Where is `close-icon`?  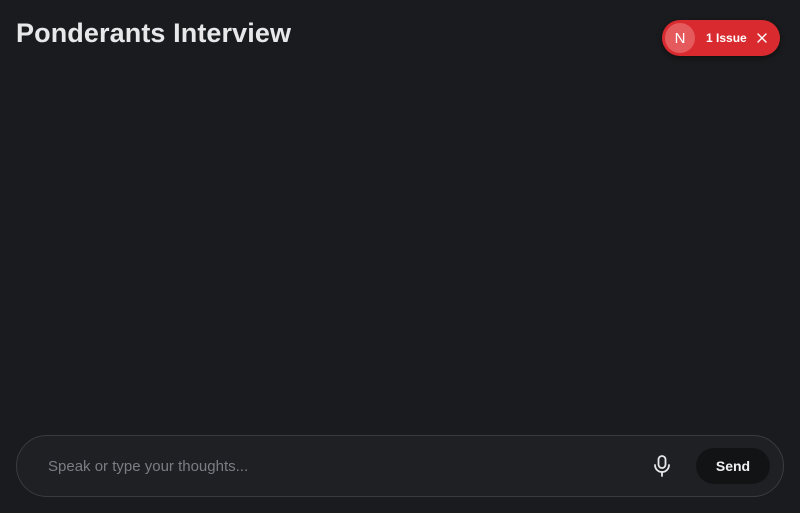 close-icon is located at coordinates (762, 38).